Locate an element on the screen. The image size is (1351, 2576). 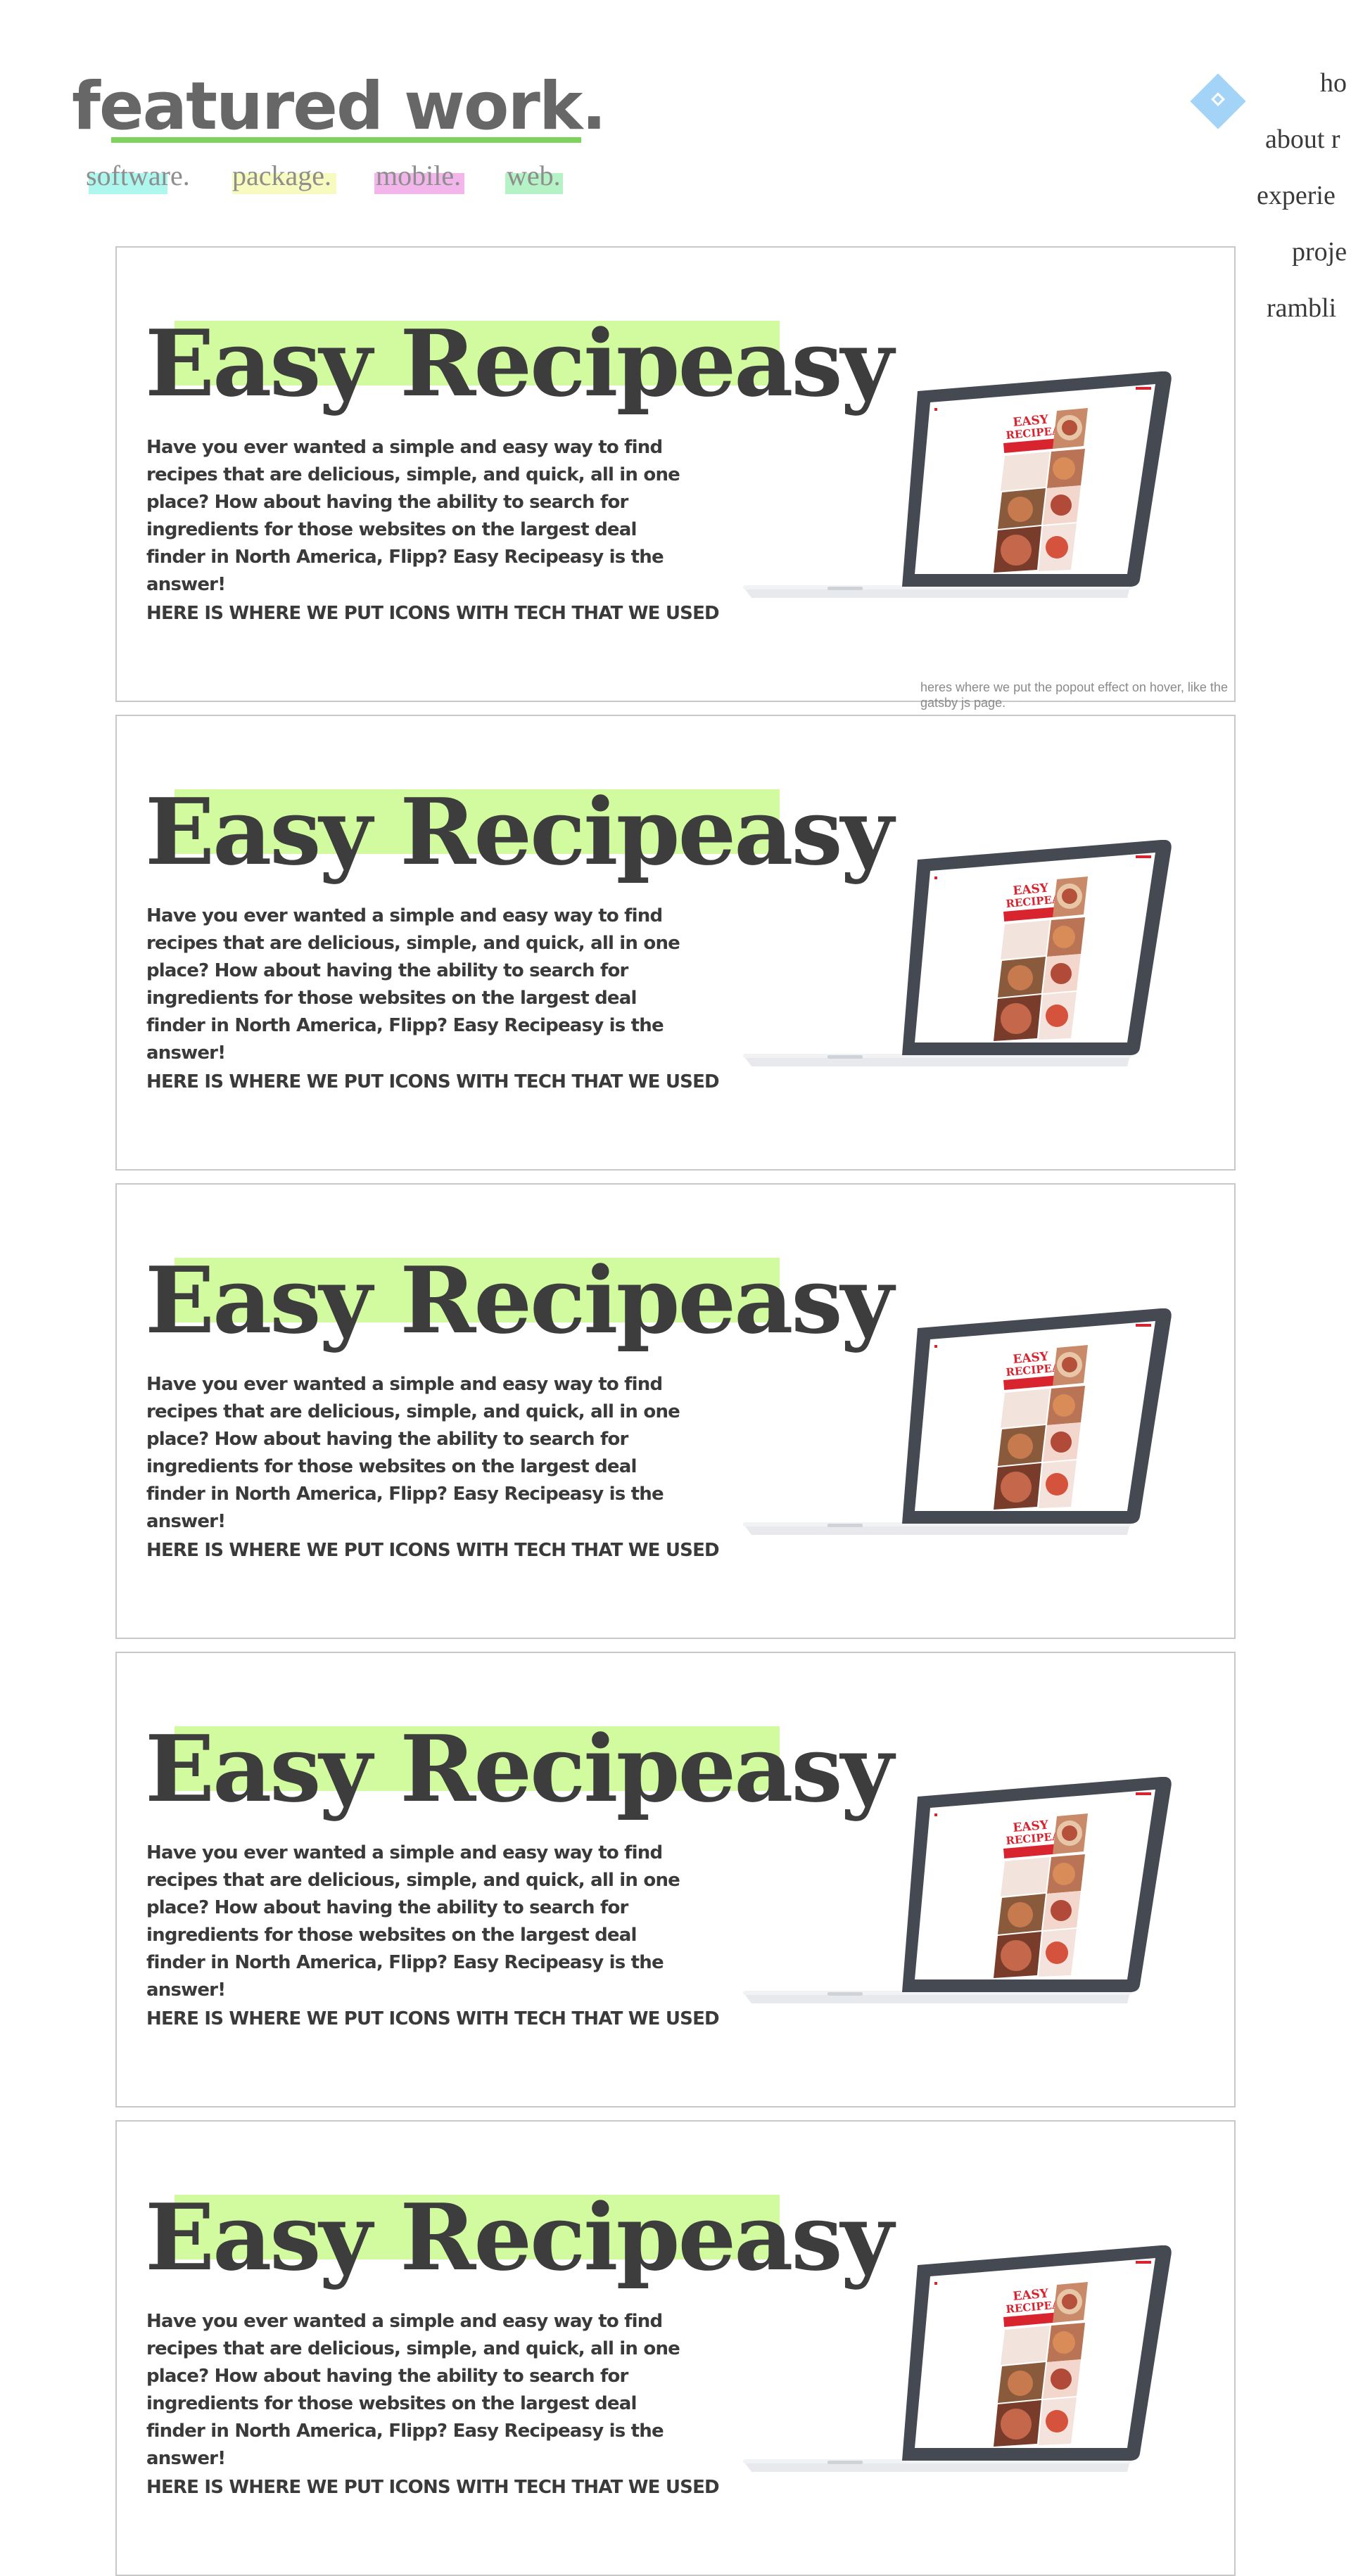
title-underline is located at coordinates (346, 140).